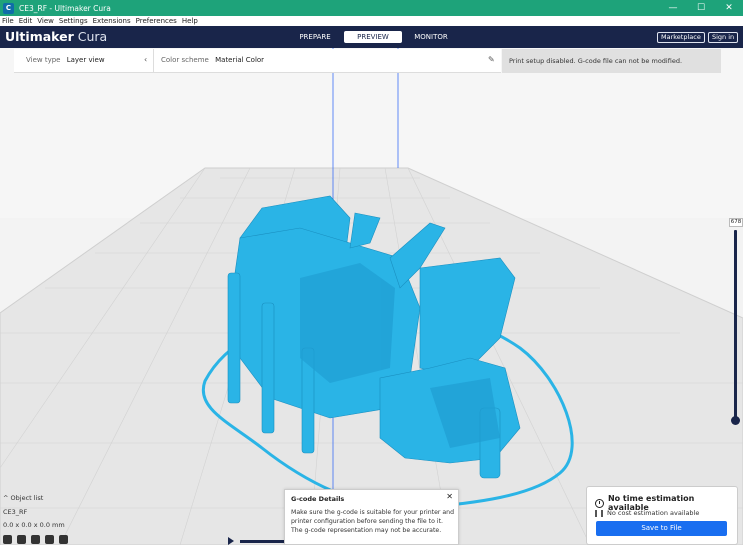 Image resolution: width=743 pixels, height=545 pixels. Describe the element at coordinates (112, 21) in the screenshot. I see `menu-extensions: Extensions` at that location.